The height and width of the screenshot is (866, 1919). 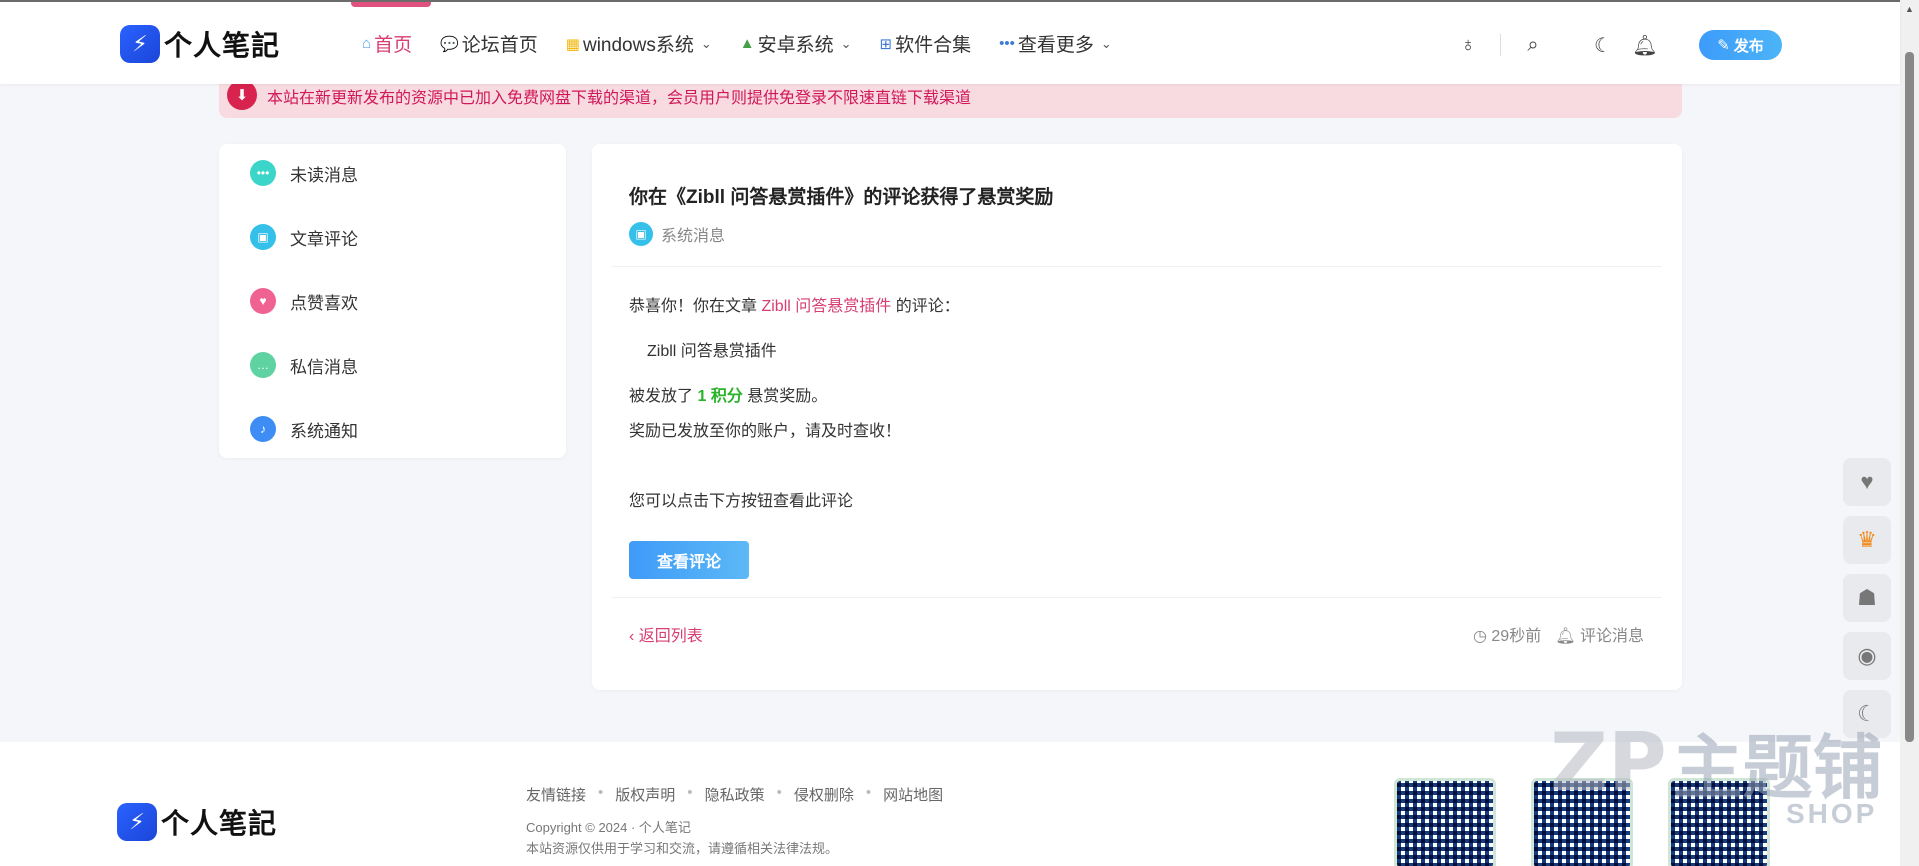 What do you see at coordinates (1533, 45) in the screenshot?
I see `search-icon: ⌕` at bounding box center [1533, 45].